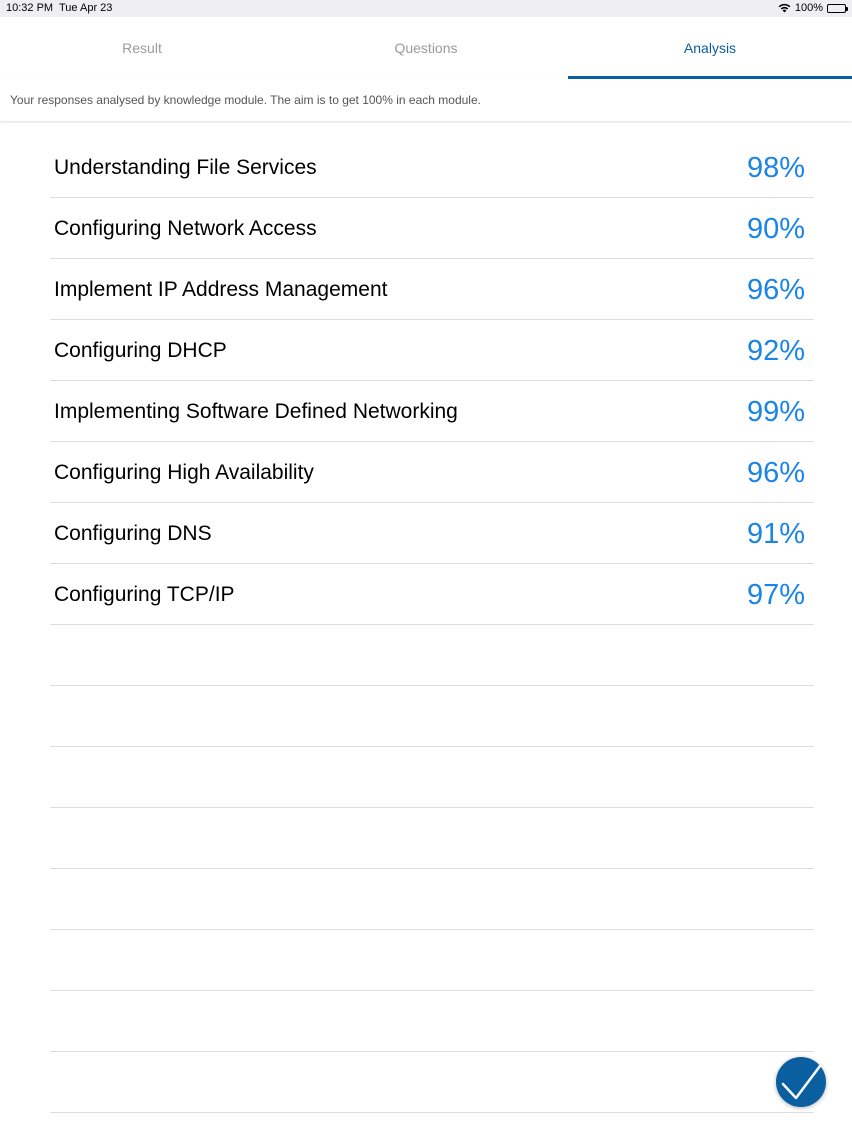 This screenshot has height=1136, width=852. I want to click on module-score: 98%, so click(775, 168).